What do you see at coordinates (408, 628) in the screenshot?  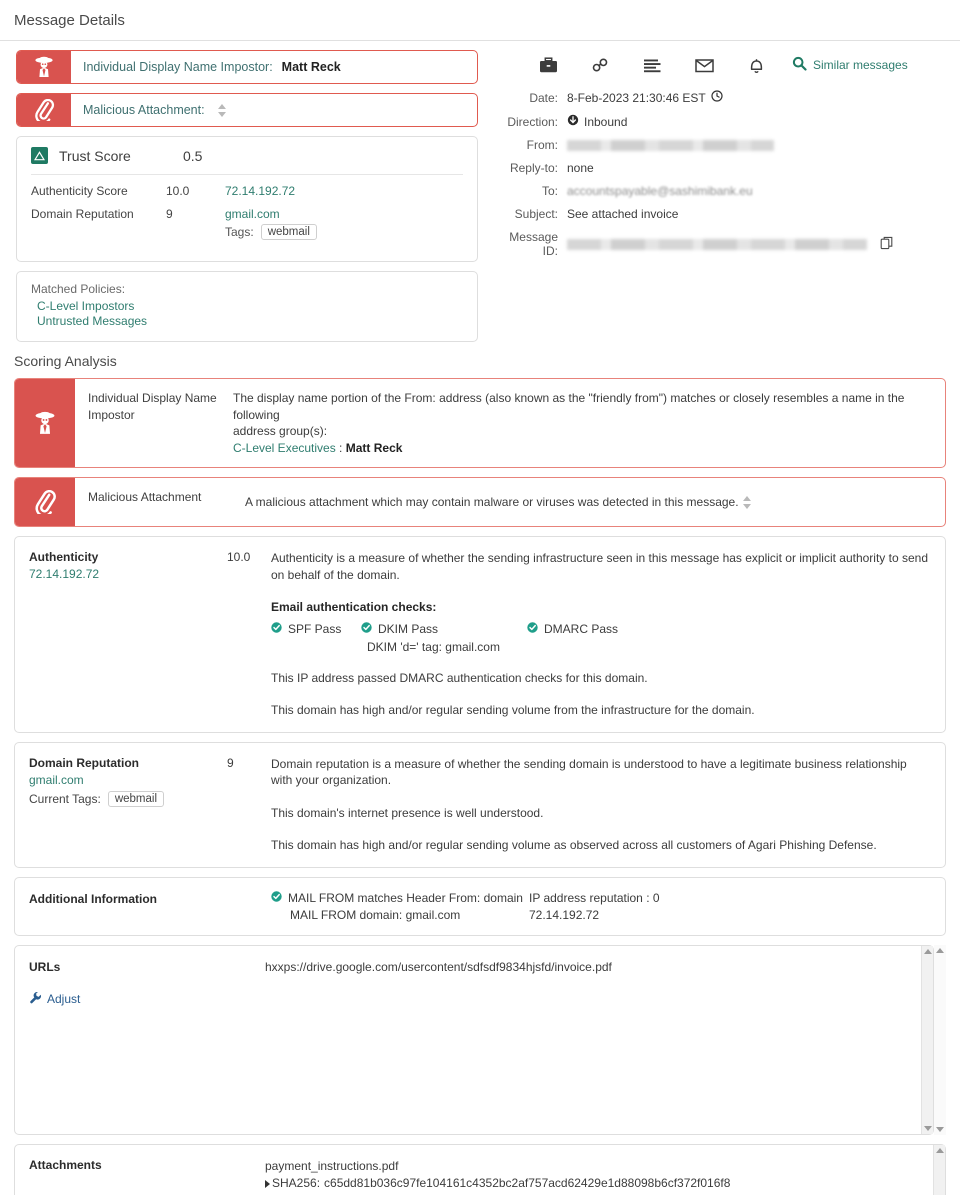 I see `check-label: DKIM Pass` at bounding box center [408, 628].